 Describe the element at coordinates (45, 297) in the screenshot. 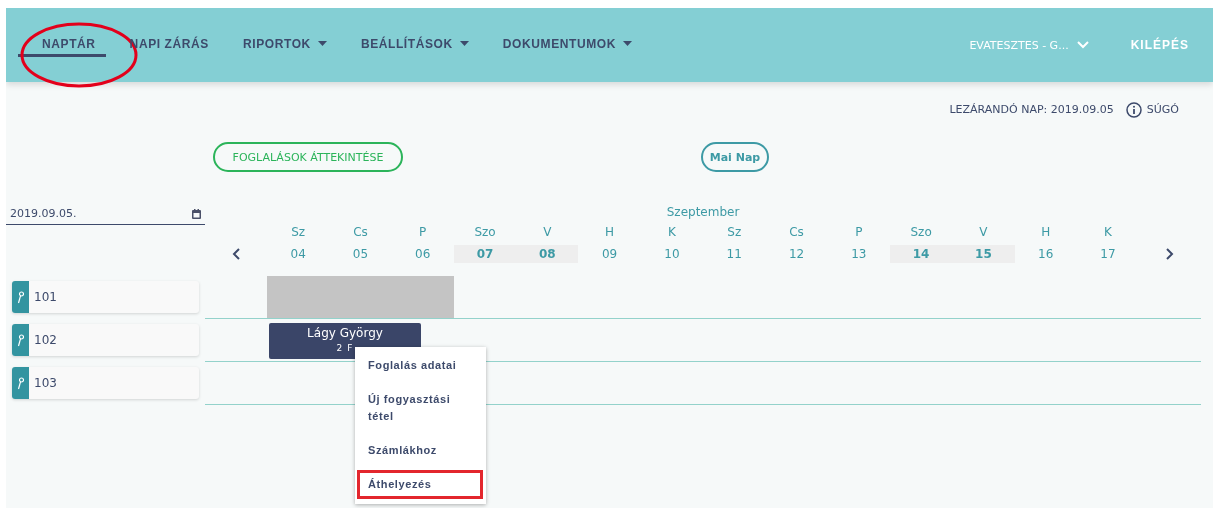

I see `room-number: 101` at that location.